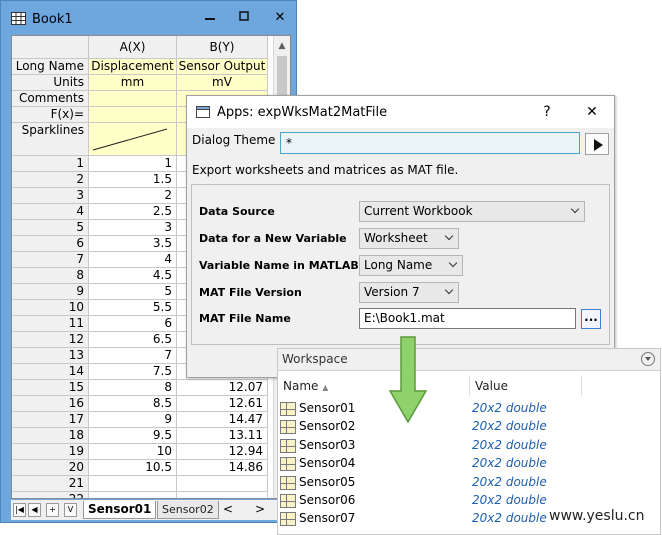 The width and height of the screenshot is (662, 535). I want to click on variable-name-select: Long Name, so click(411, 265).